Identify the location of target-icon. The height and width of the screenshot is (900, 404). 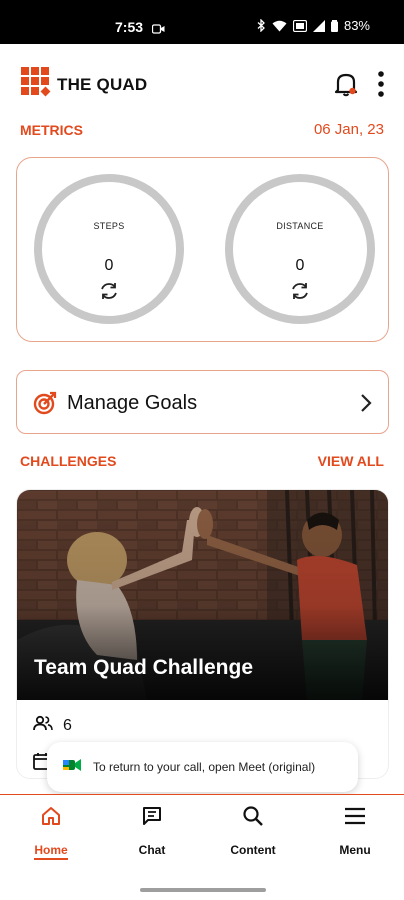
(45, 405).